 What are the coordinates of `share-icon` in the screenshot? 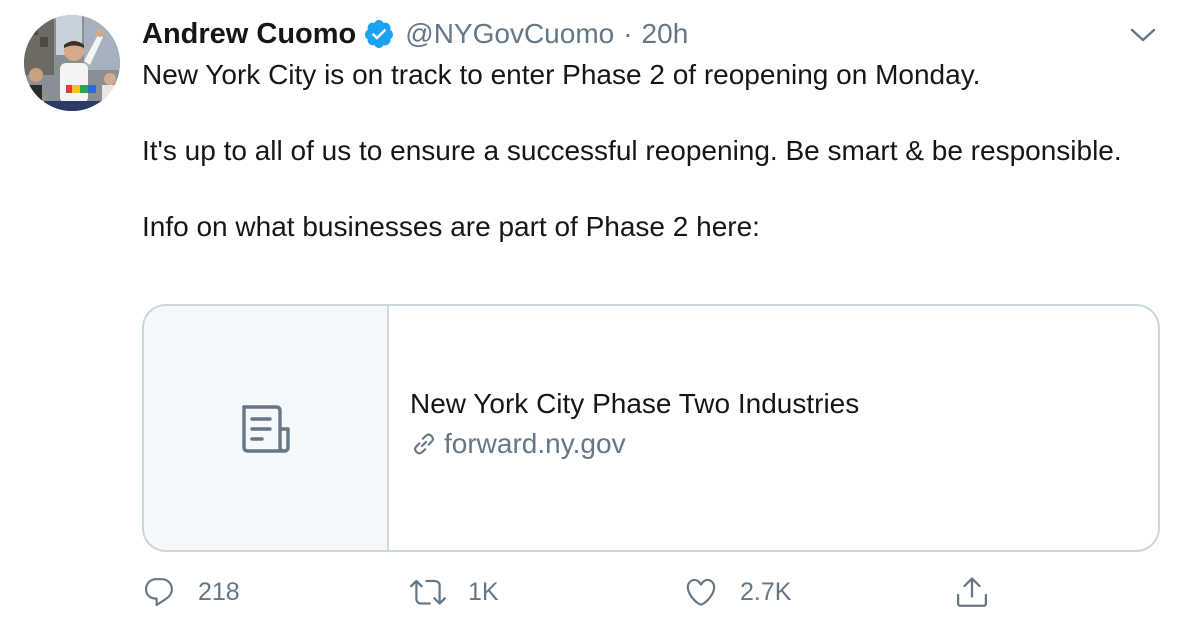 It's located at (972, 592).